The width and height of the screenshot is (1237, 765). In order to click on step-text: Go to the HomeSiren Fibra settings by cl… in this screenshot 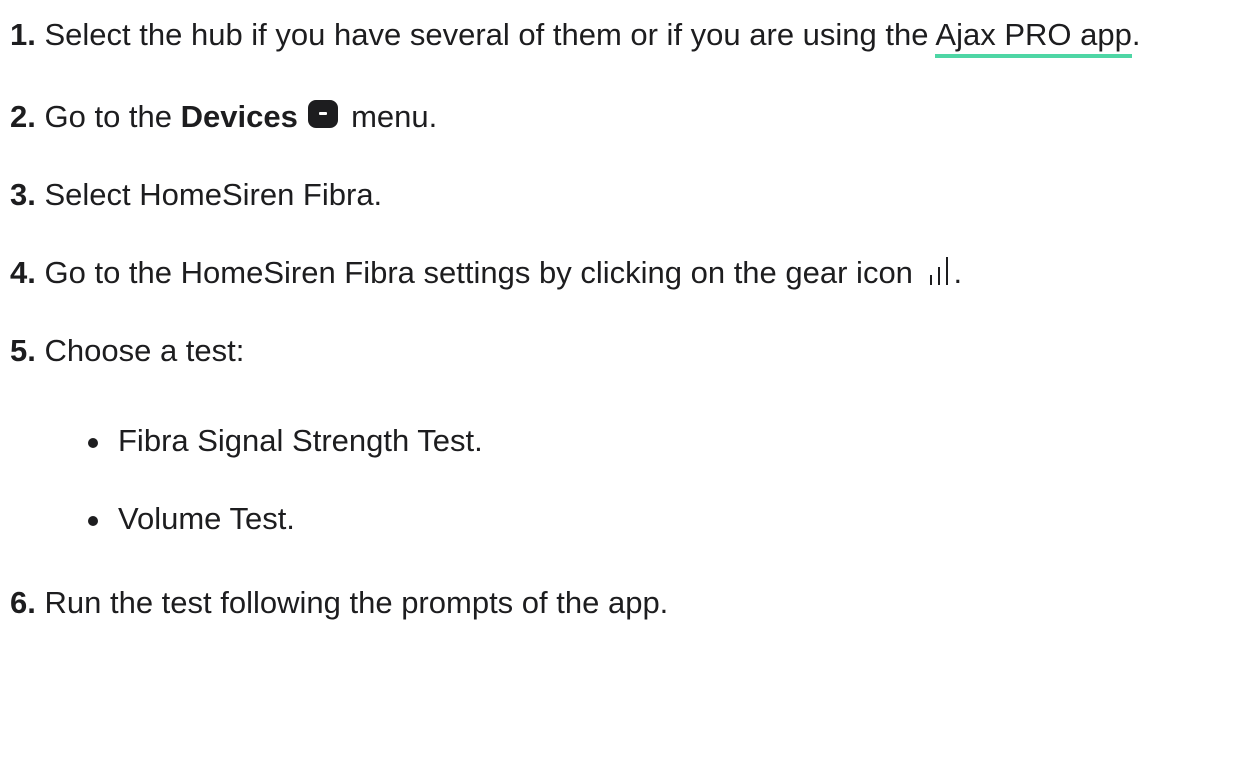, I will do `click(483, 272)`.